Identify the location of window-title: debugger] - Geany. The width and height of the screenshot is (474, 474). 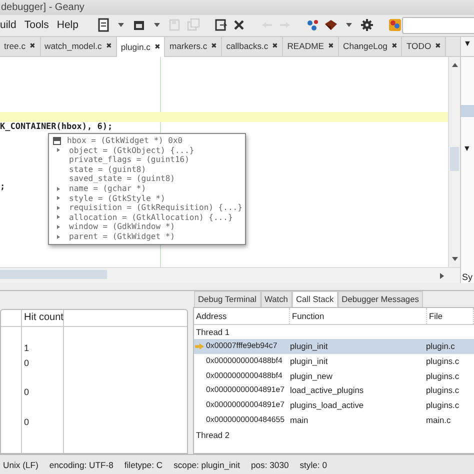
(237, 7).